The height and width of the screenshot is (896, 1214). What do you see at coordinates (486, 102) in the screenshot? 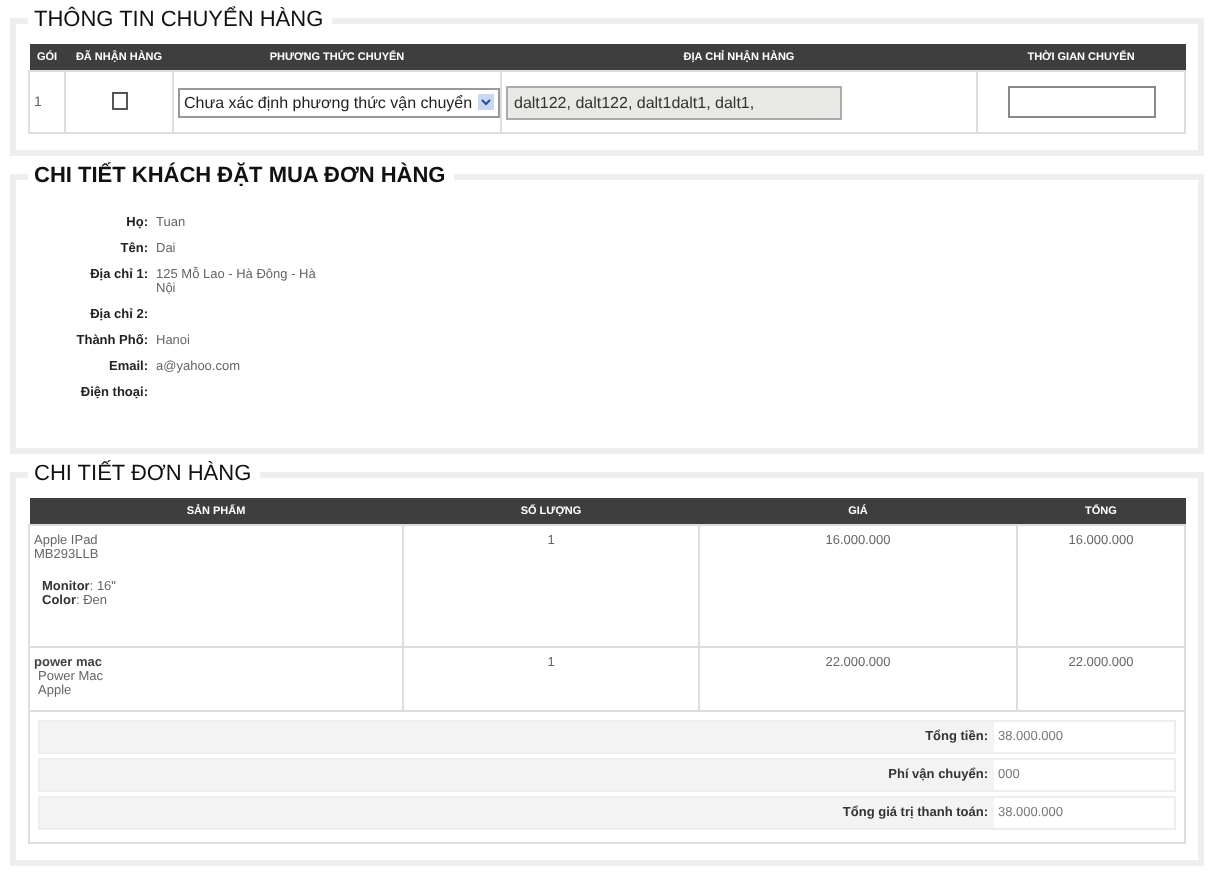
I see `caret-icon` at bounding box center [486, 102].